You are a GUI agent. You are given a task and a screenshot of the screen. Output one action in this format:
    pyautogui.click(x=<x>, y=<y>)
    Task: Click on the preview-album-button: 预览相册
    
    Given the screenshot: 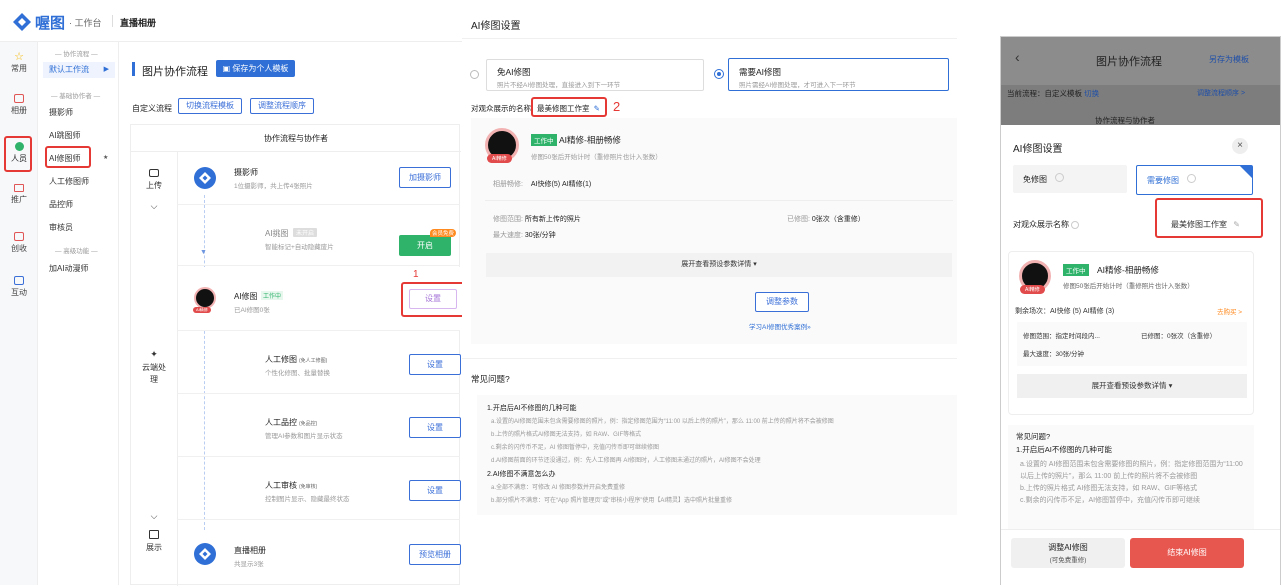 What is the action you would take?
    pyautogui.click(x=435, y=554)
    